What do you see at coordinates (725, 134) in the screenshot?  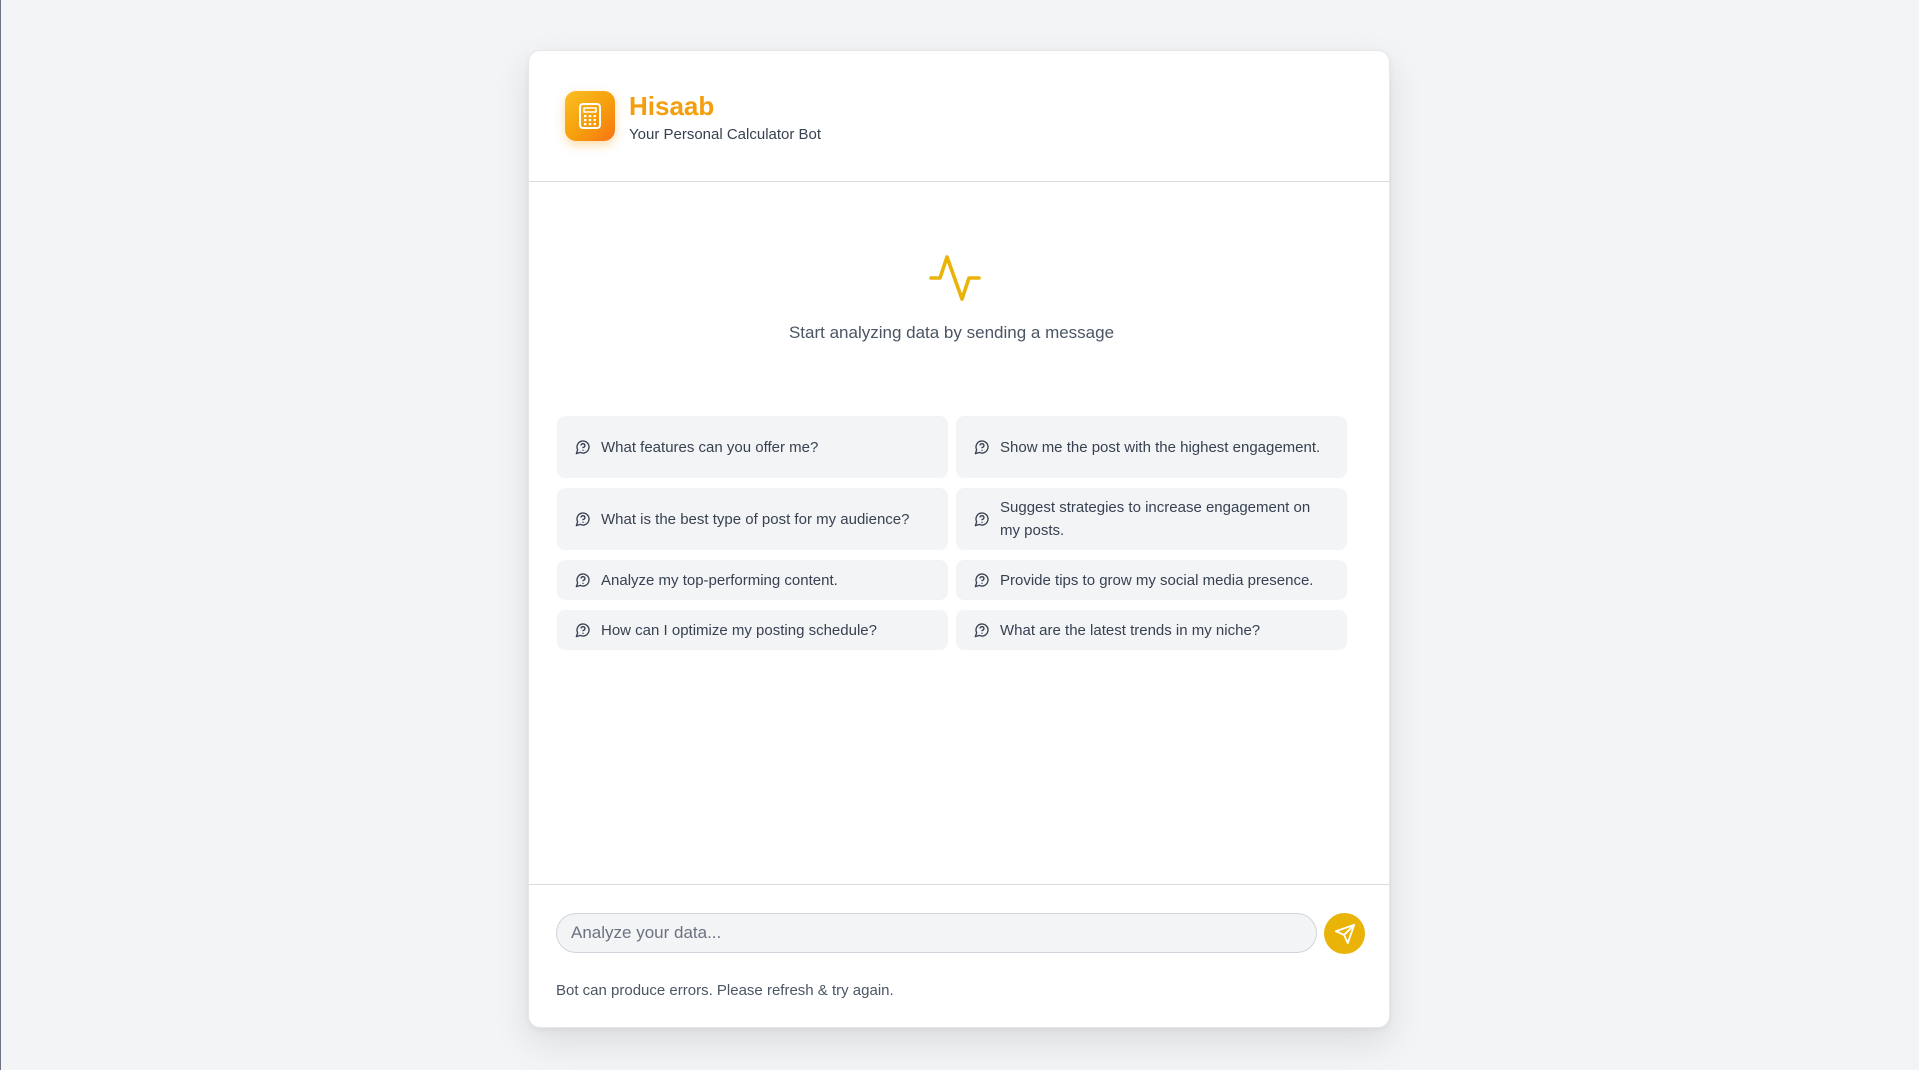 I see `app-subtitle: Your Personal Calculator Bot` at bounding box center [725, 134].